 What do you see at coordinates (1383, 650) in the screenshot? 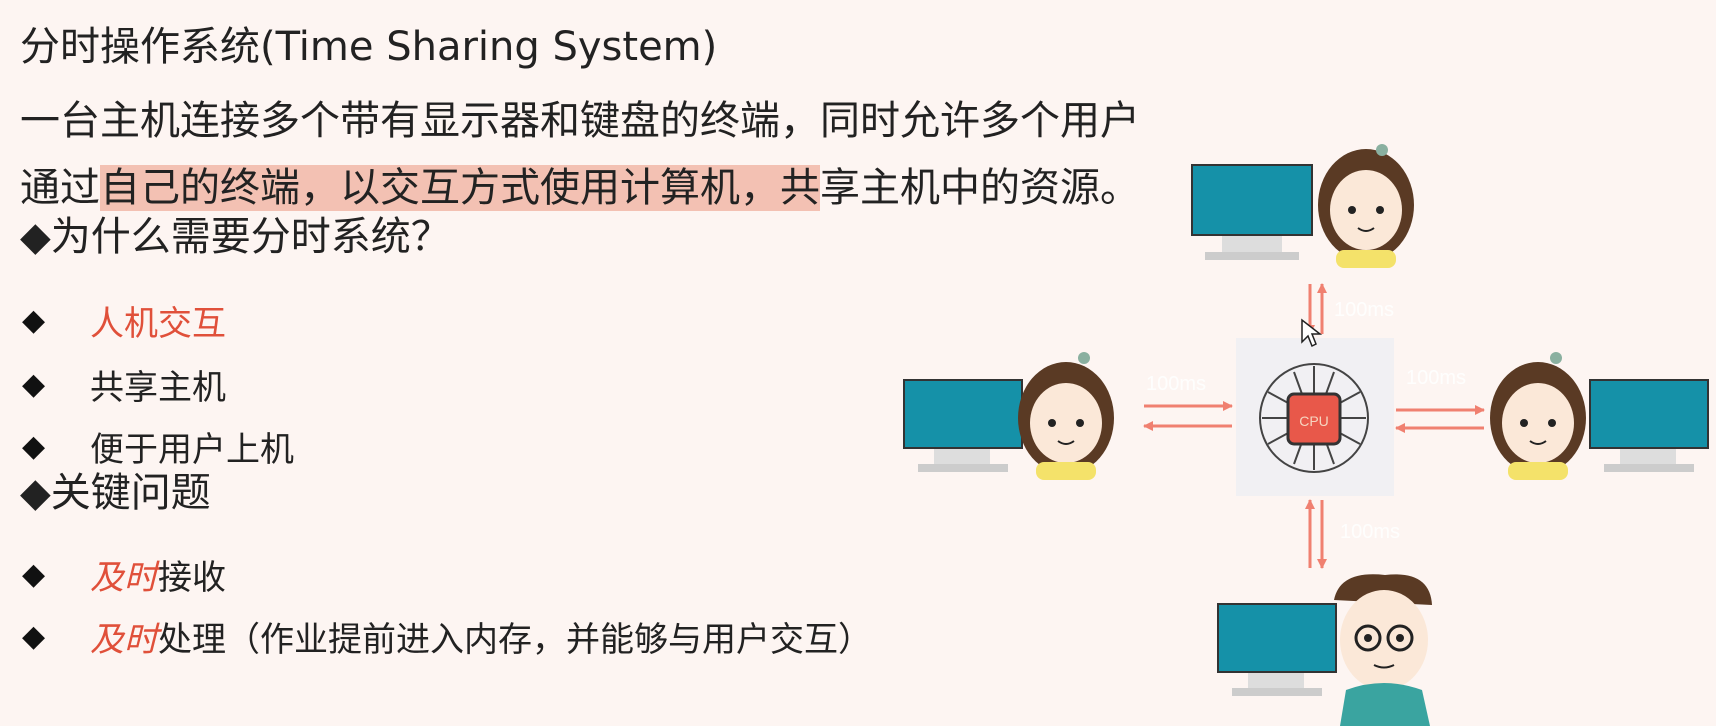
I see `boy-avatar-icon` at bounding box center [1383, 650].